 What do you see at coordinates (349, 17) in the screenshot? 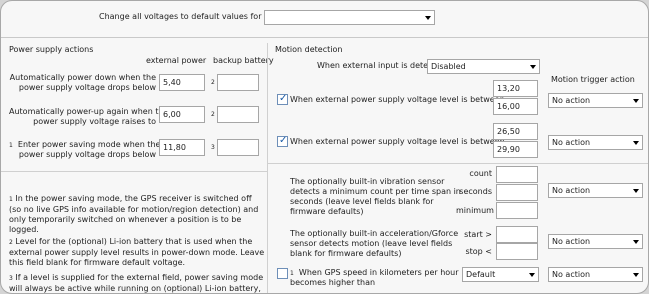
I see `default-voltages-select` at bounding box center [349, 17].